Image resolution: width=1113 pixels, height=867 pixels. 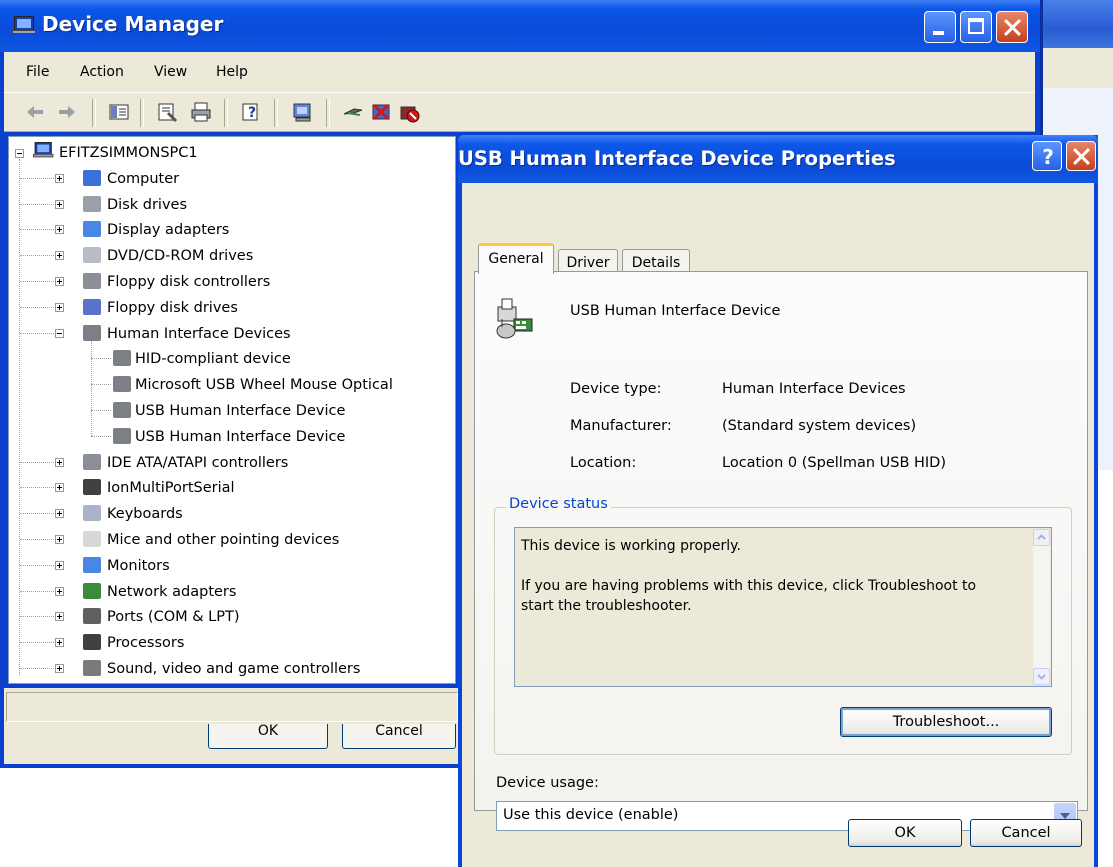 I want to click on update-driver-icon, so click(x=353, y=112).